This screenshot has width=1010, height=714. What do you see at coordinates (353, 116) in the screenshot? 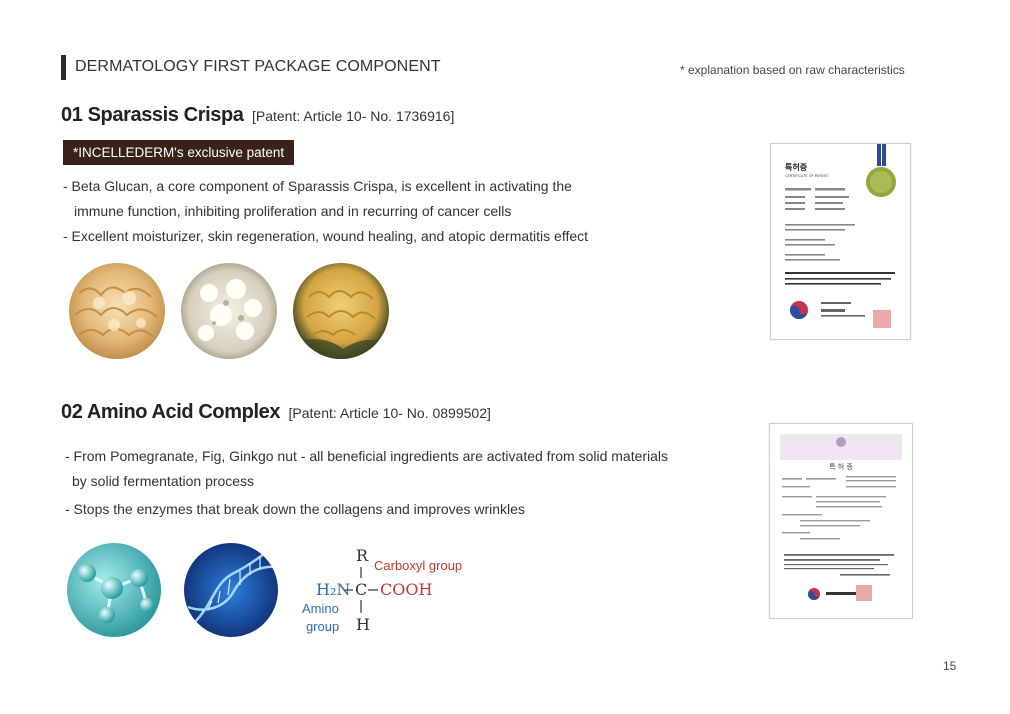
I see `section1-patent: [Patent: Article 10- No. 1736916]` at bounding box center [353, 116].